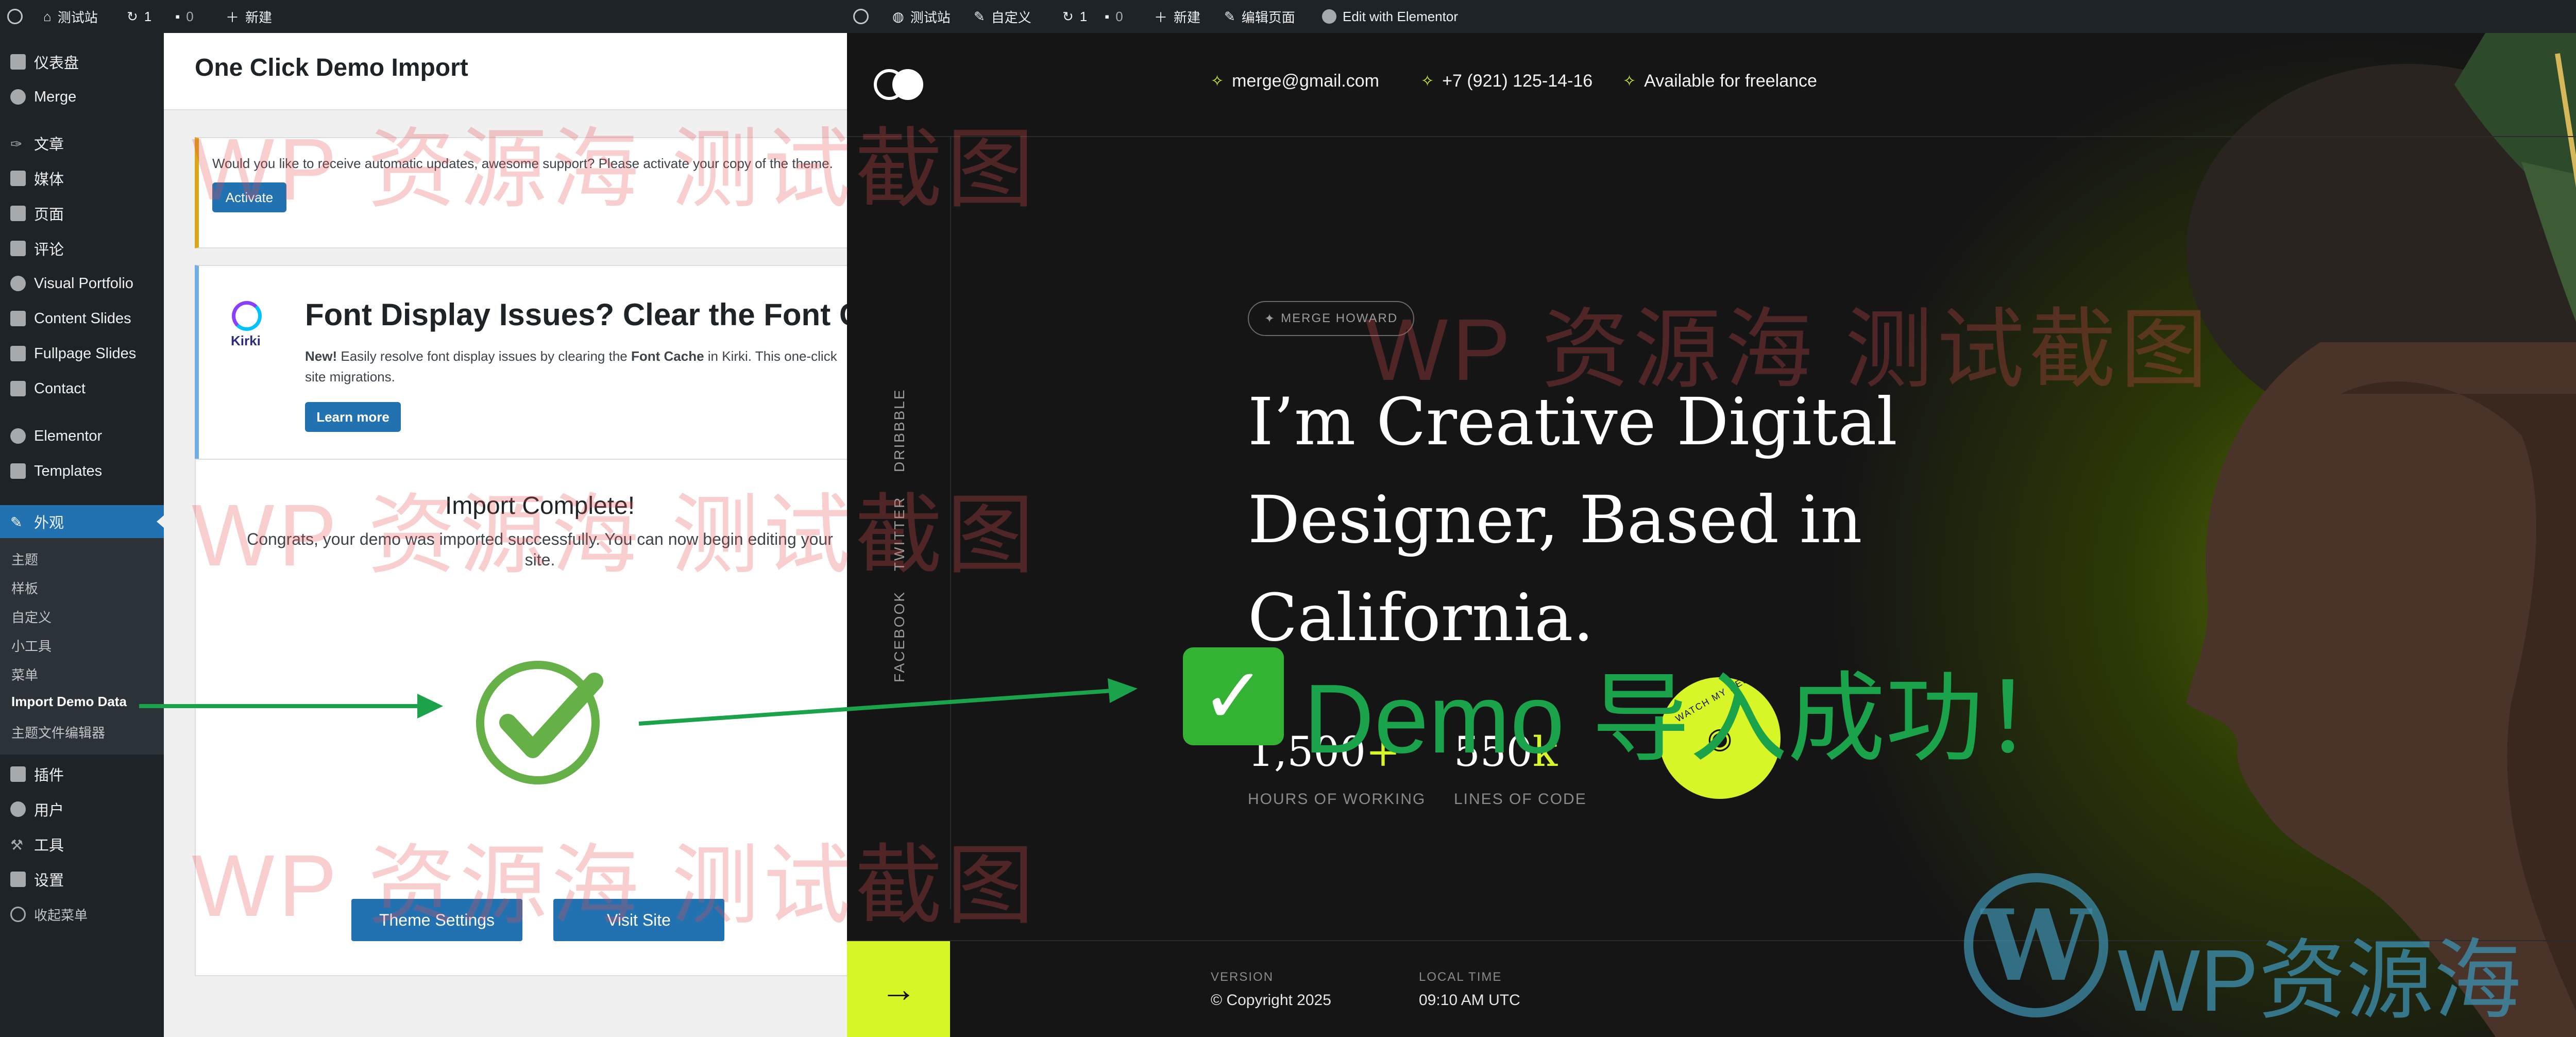 The height and width of the screenshot is (1037, 2576). I want to click on annotation-arrows, so click(638, 702).